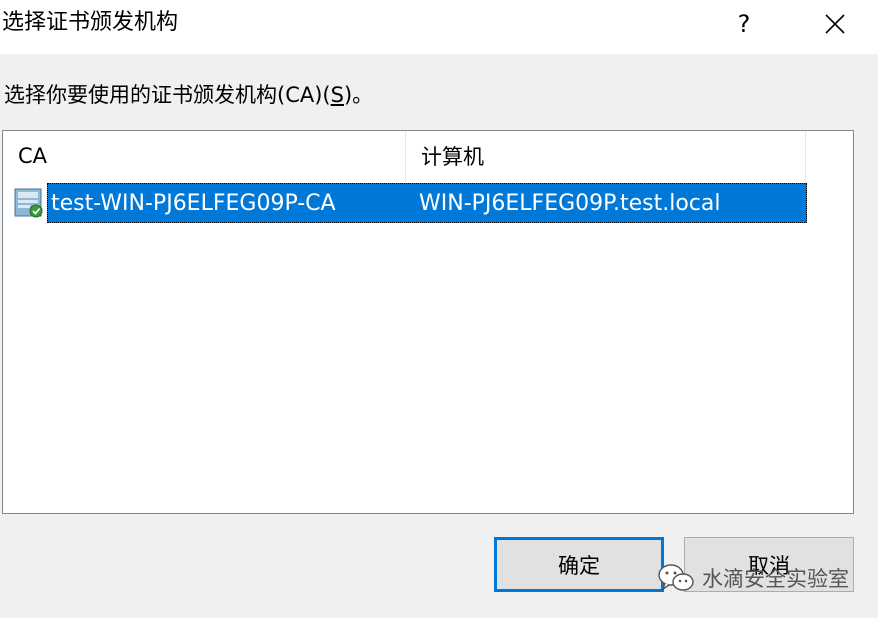  Describe the element at coordinates (193, 203) in the screenshot. I see `cell-ca-name: test-WIN-PJ6ELFEG09P-CA` at that location.